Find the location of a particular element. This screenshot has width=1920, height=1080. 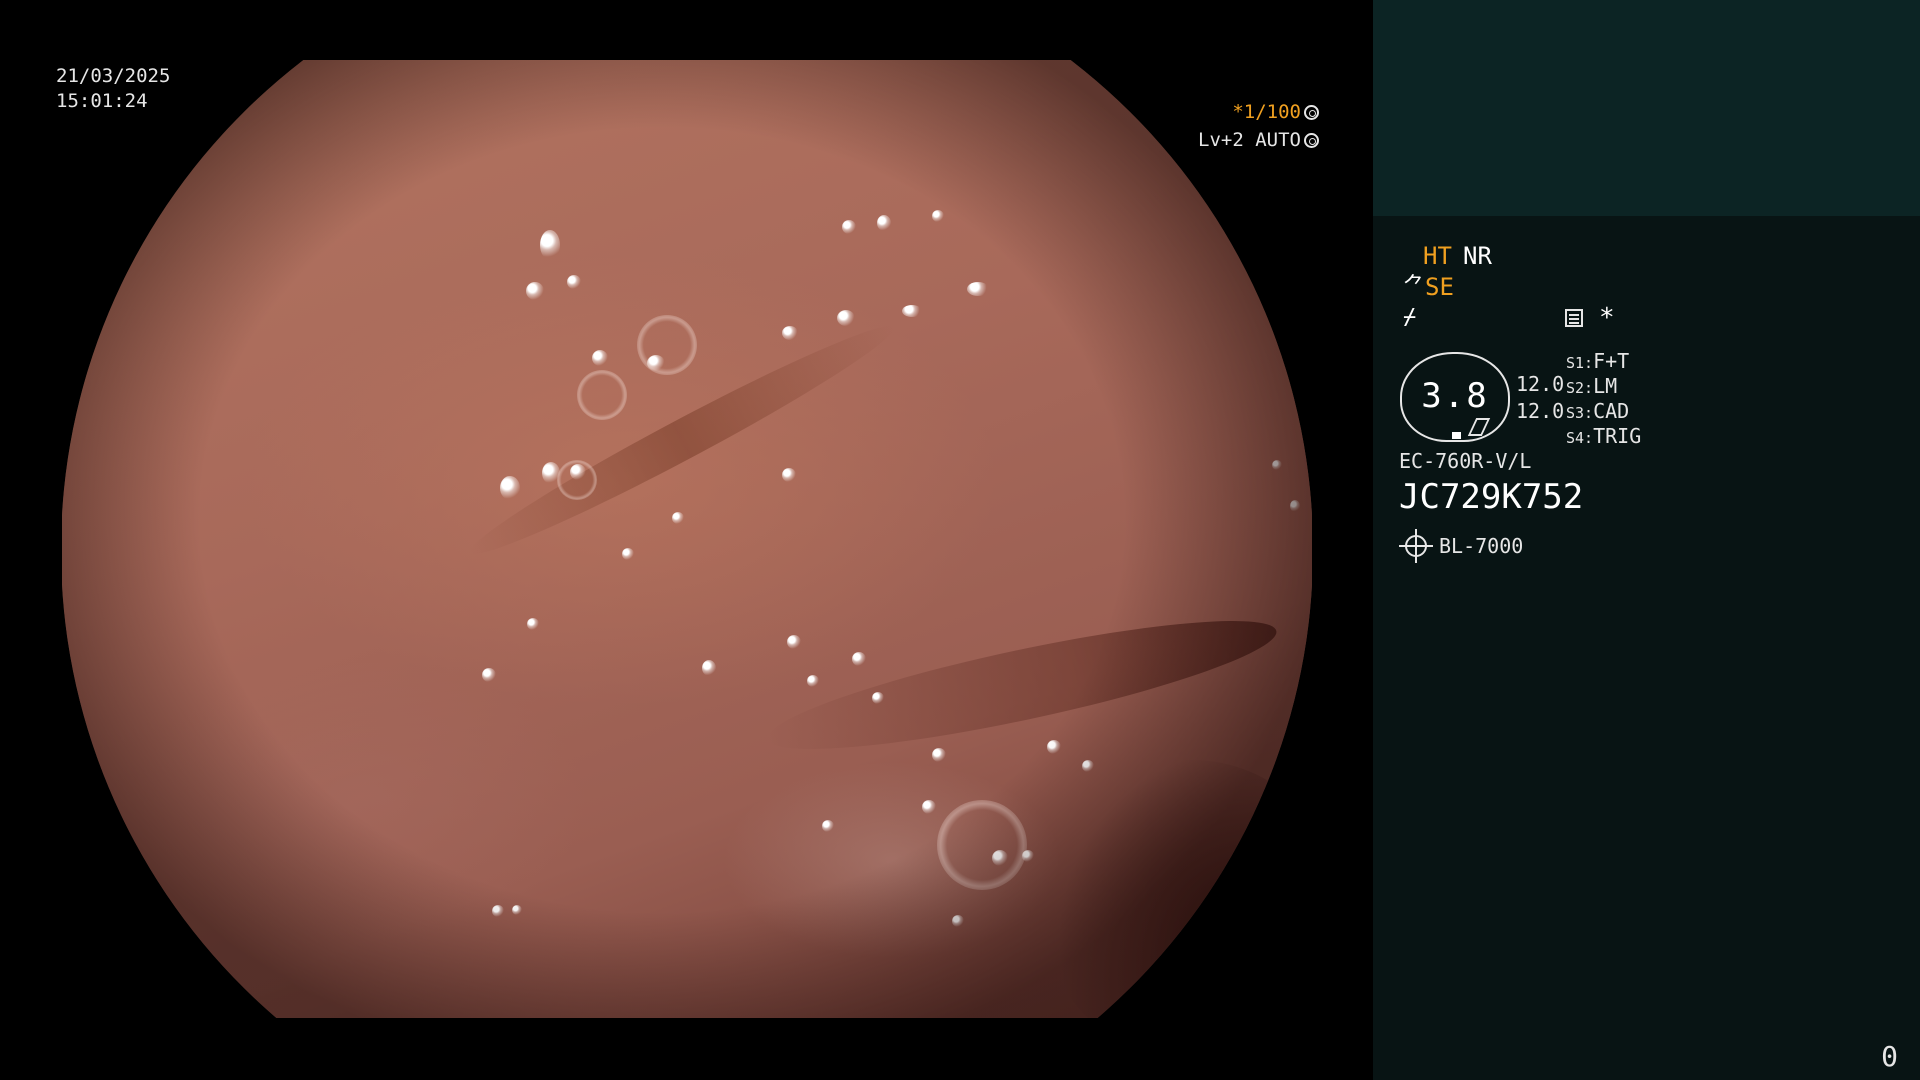

setting-key: S1: is located at coordinates (1580, 363).